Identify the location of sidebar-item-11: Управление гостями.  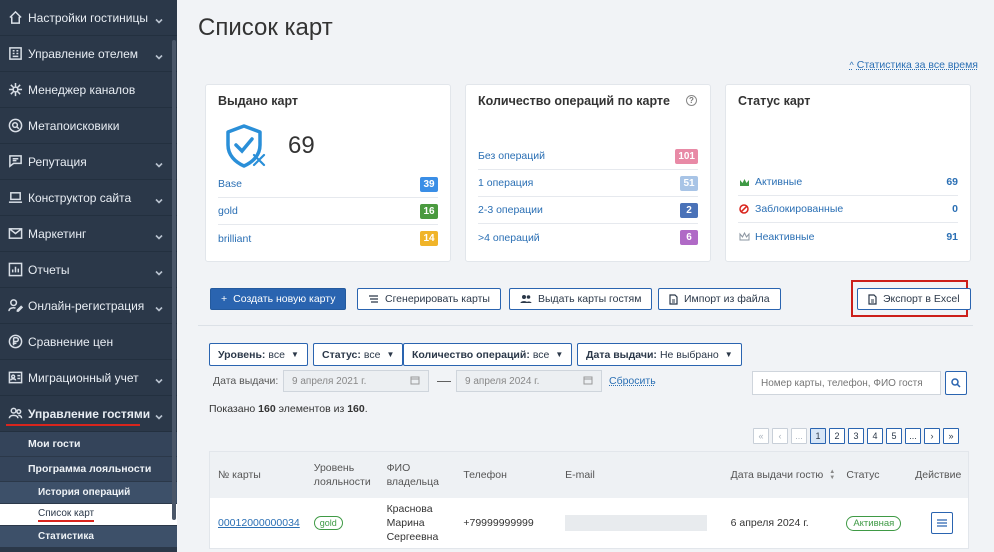
(88, 414).